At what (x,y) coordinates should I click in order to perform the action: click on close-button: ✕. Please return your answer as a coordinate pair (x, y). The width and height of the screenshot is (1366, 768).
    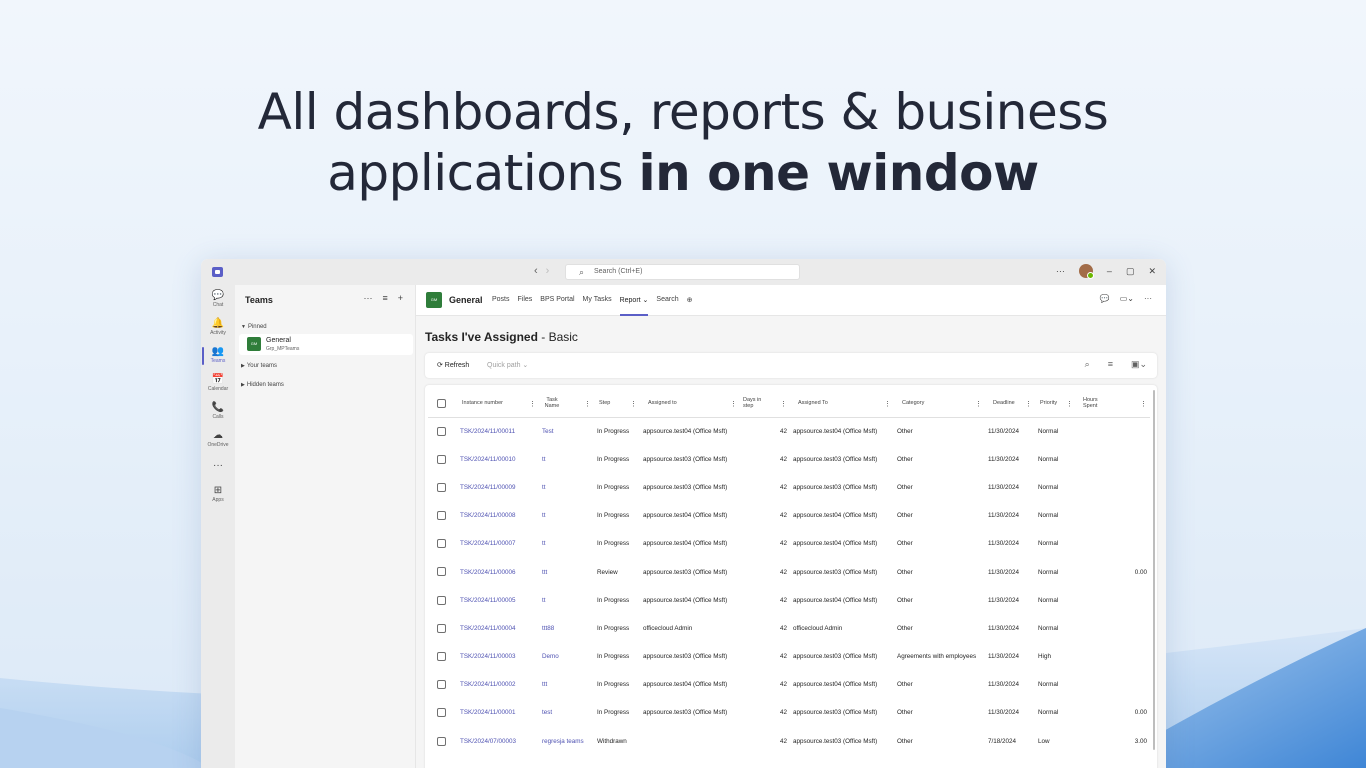
    Looking at the image, I should click on (1152, 271).